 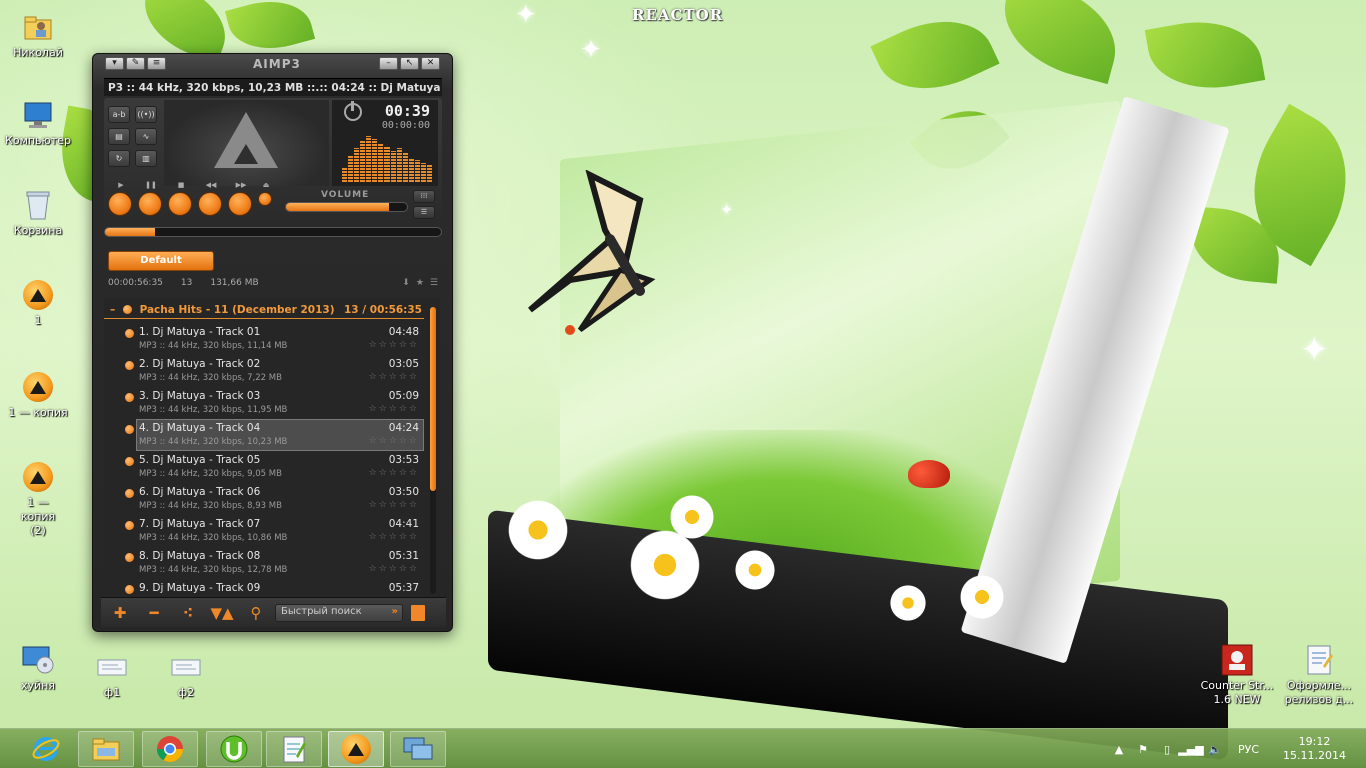 I want to click on seek-bar, so click(x=273, y=232).